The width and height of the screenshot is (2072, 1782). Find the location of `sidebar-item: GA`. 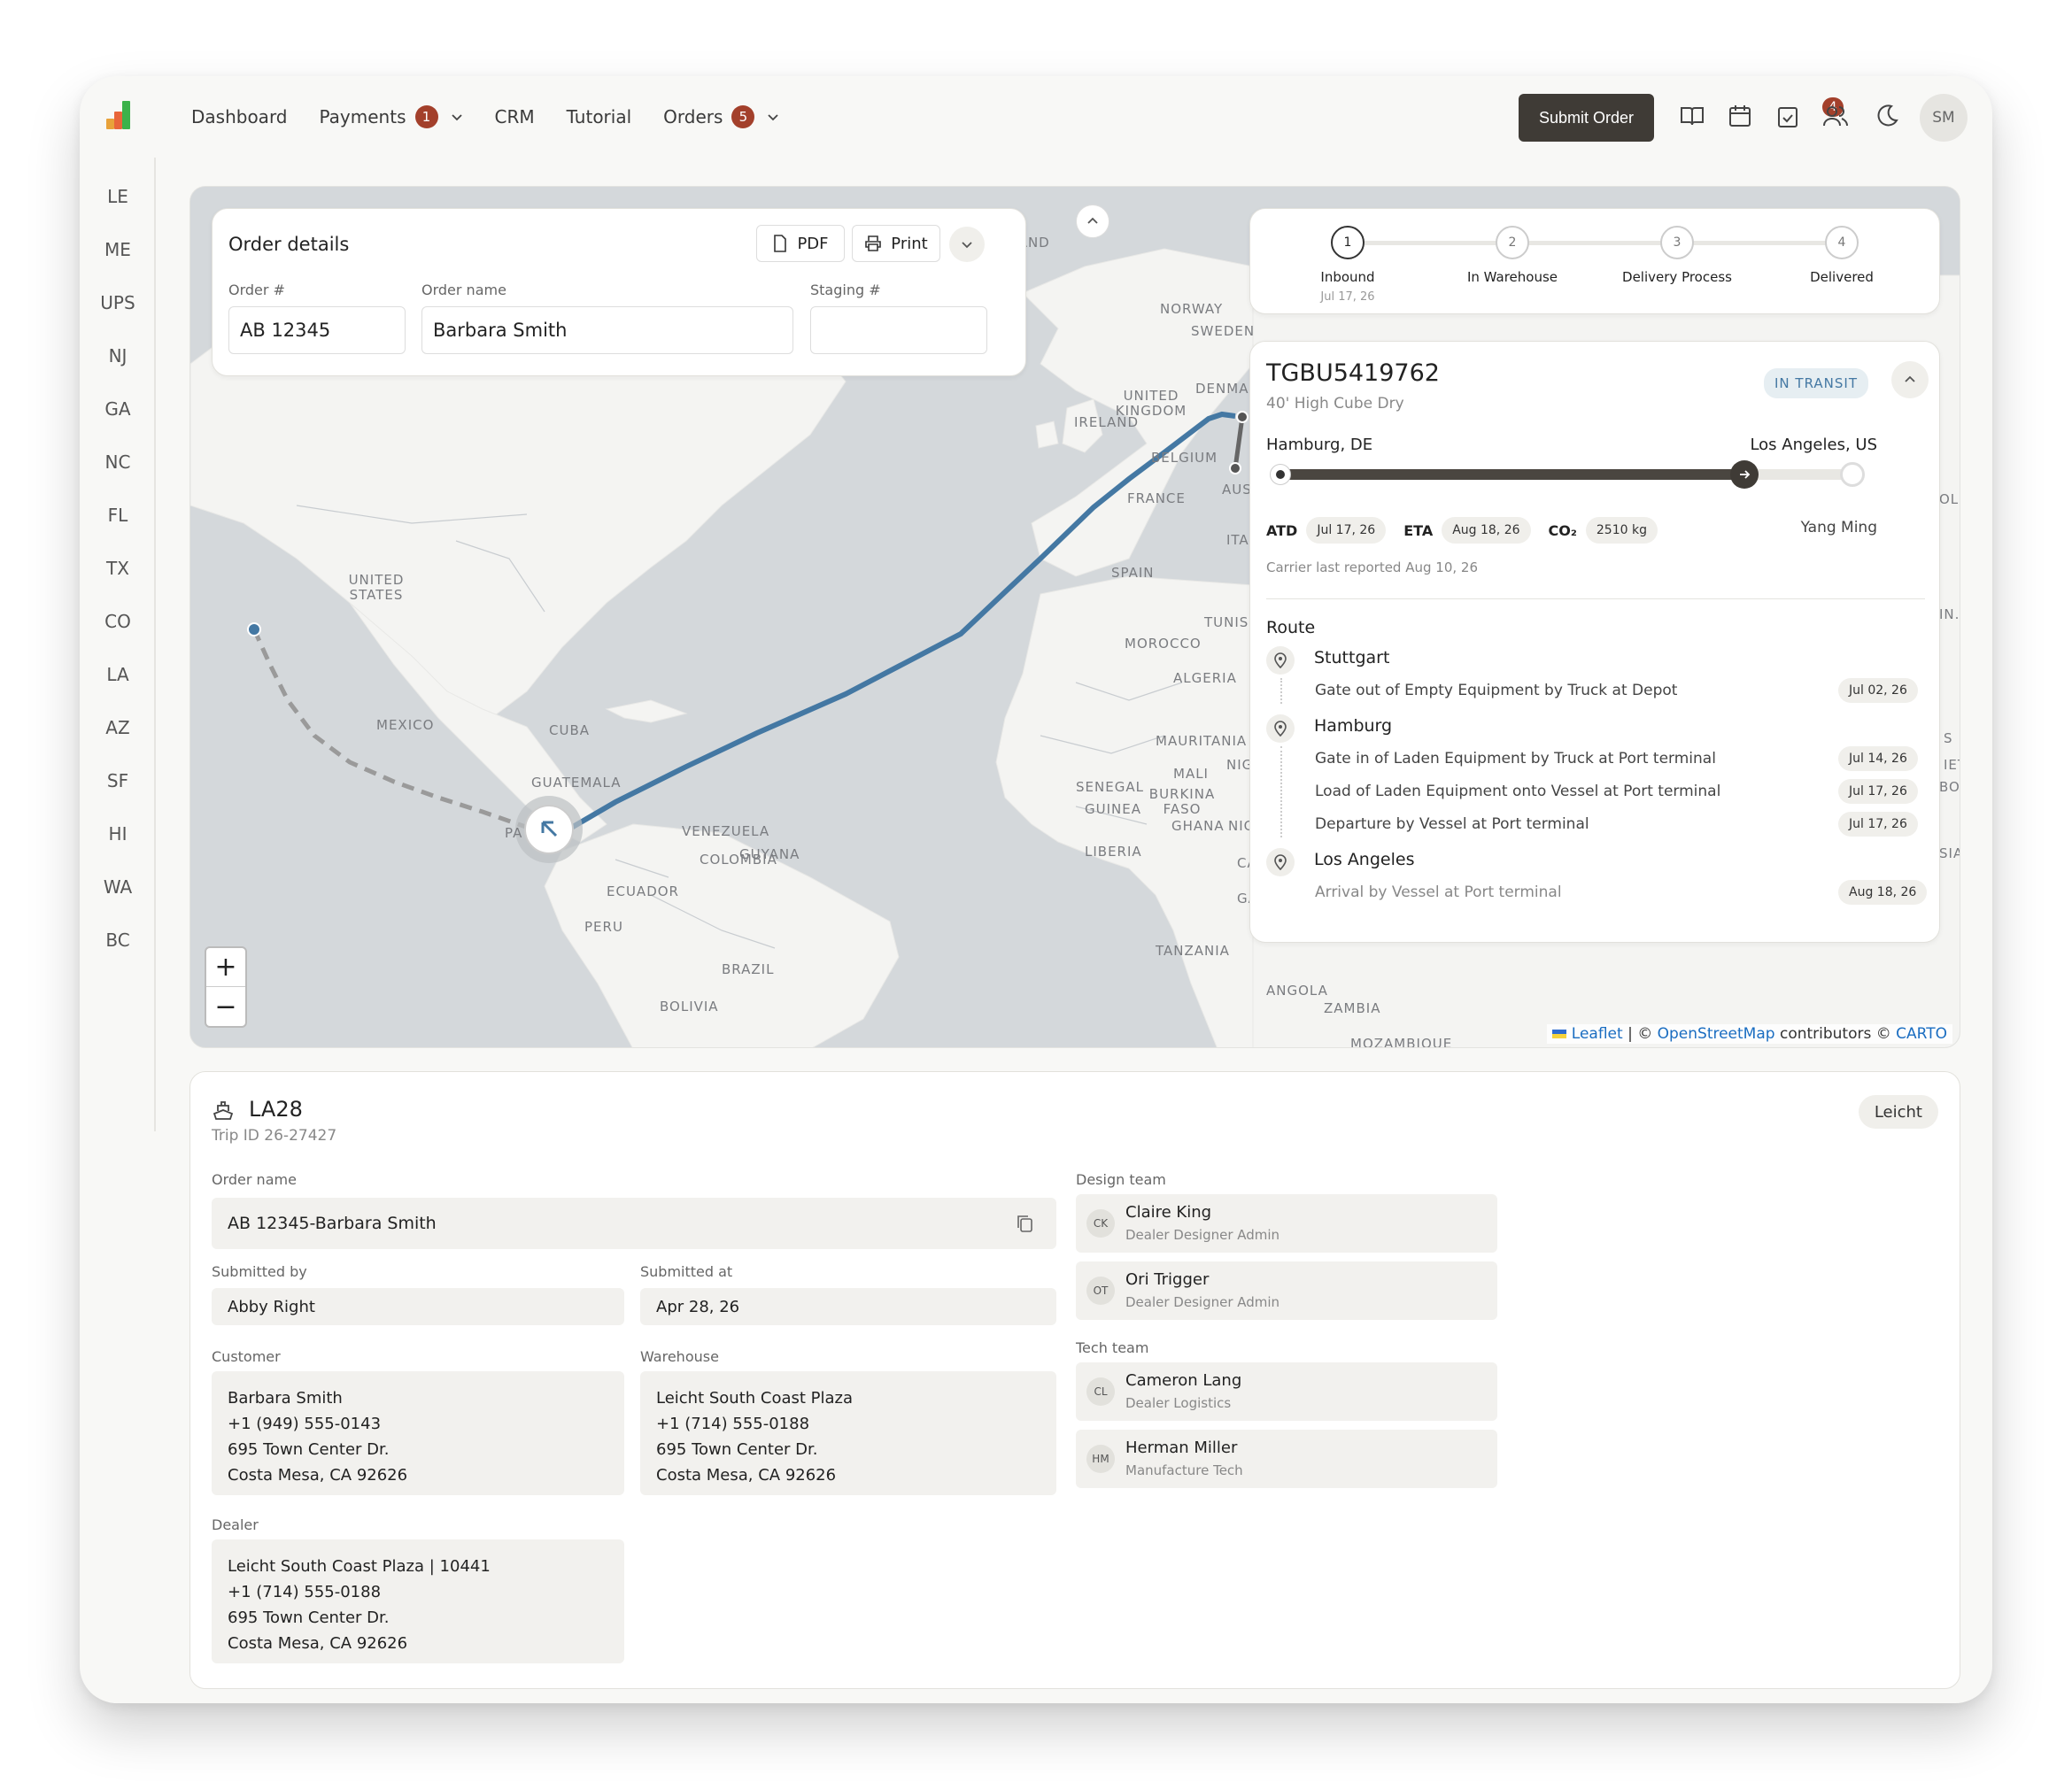

sidebar-item: GA is located at coordinates (118, 409).